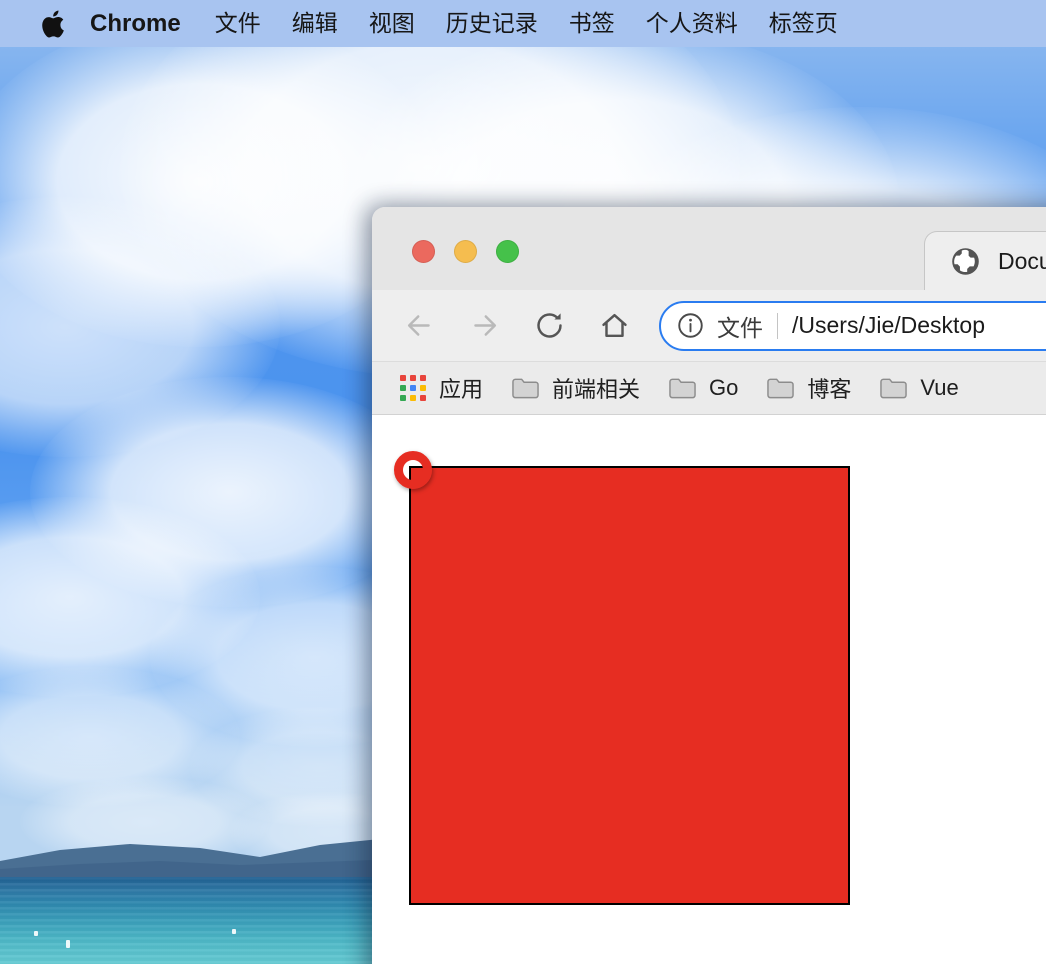 This screenshot has height=964, width=1046. I want to click on close-window-button, so click(423, 251).